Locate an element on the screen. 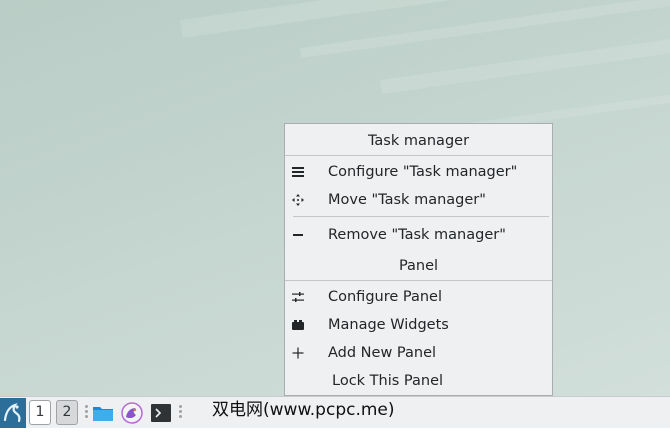  menu-item-label: Remove "Task manager" is located at coordinates (417, 235).